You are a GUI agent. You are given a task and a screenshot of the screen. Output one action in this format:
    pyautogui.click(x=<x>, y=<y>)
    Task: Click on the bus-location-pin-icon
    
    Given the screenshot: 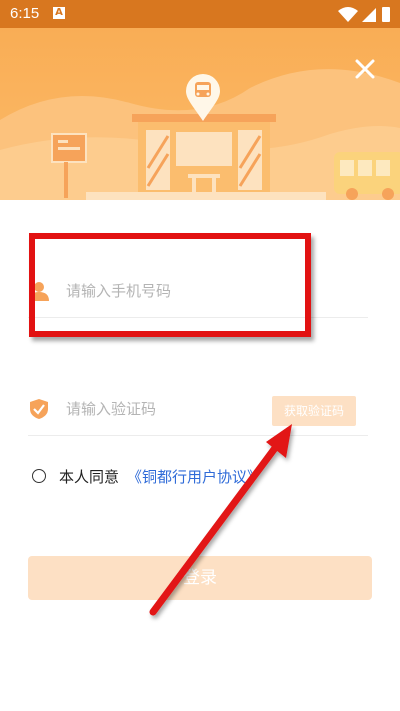 What is the action you would take?
    pyautogui.click(x=203, y=97)
    